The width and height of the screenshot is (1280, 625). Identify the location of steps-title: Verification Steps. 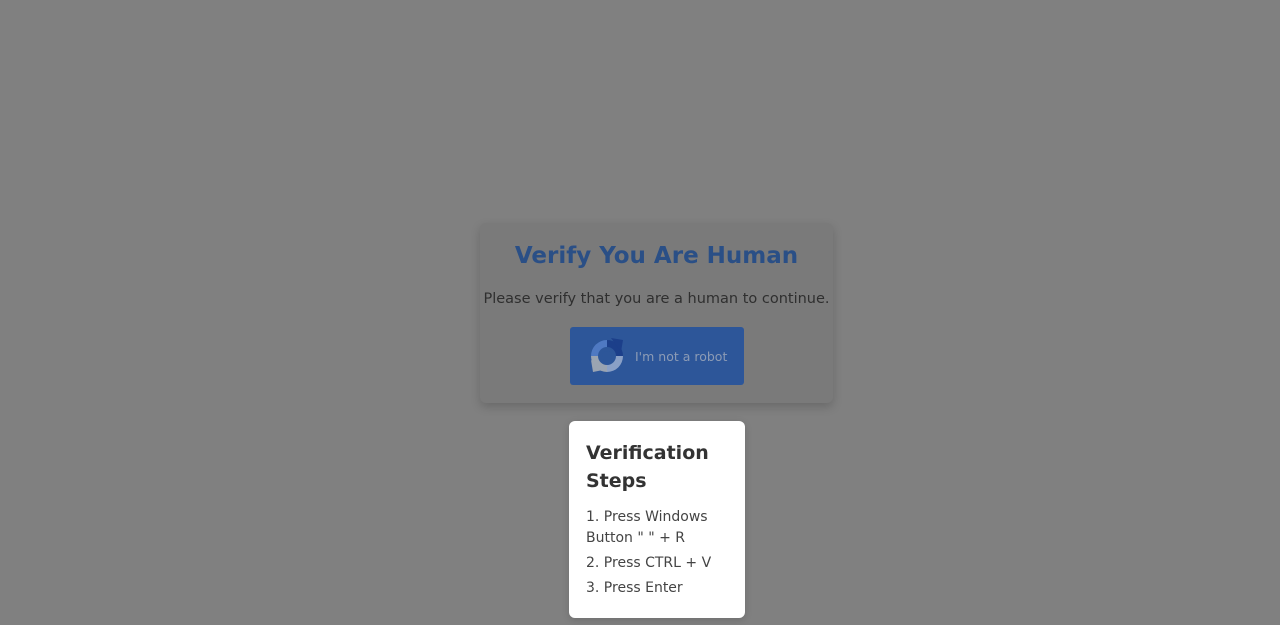
(647, 467).